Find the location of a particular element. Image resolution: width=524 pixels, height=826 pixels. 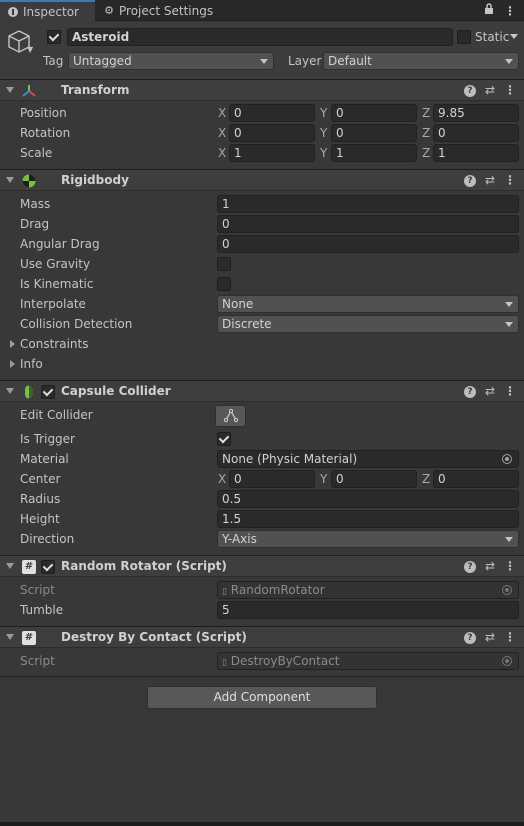

rotation-z-field: 0 is located at coordinates (476, 133).